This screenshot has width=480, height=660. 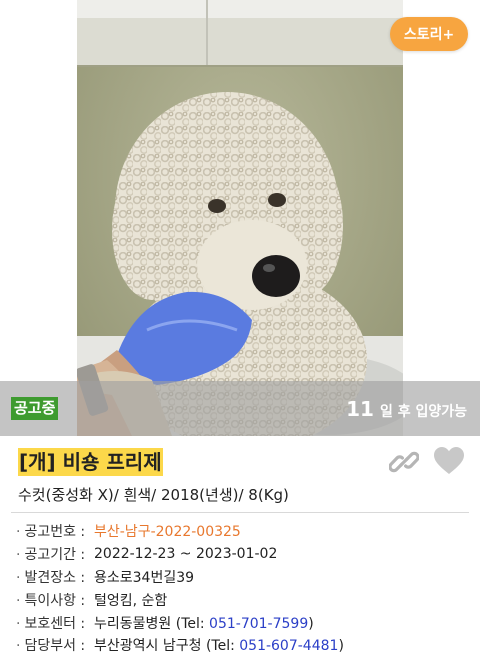 What do you see at coordinates (55, 600) in the screenshot?
I see `detail-label: 특이사항 :` at bounding box center [55, 600].